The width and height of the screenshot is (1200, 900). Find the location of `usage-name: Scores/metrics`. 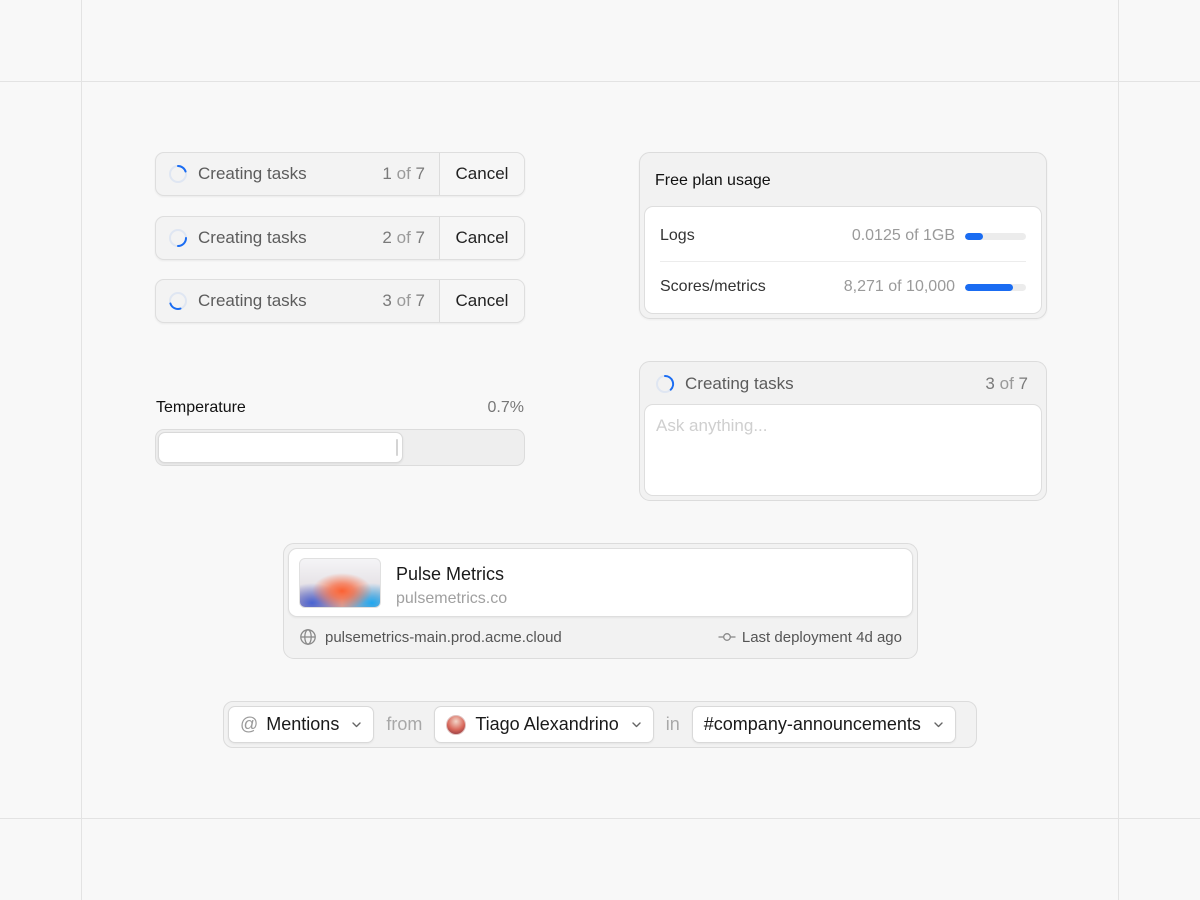

usage-name: Scores/metrics is located at coordinates (713, 286).